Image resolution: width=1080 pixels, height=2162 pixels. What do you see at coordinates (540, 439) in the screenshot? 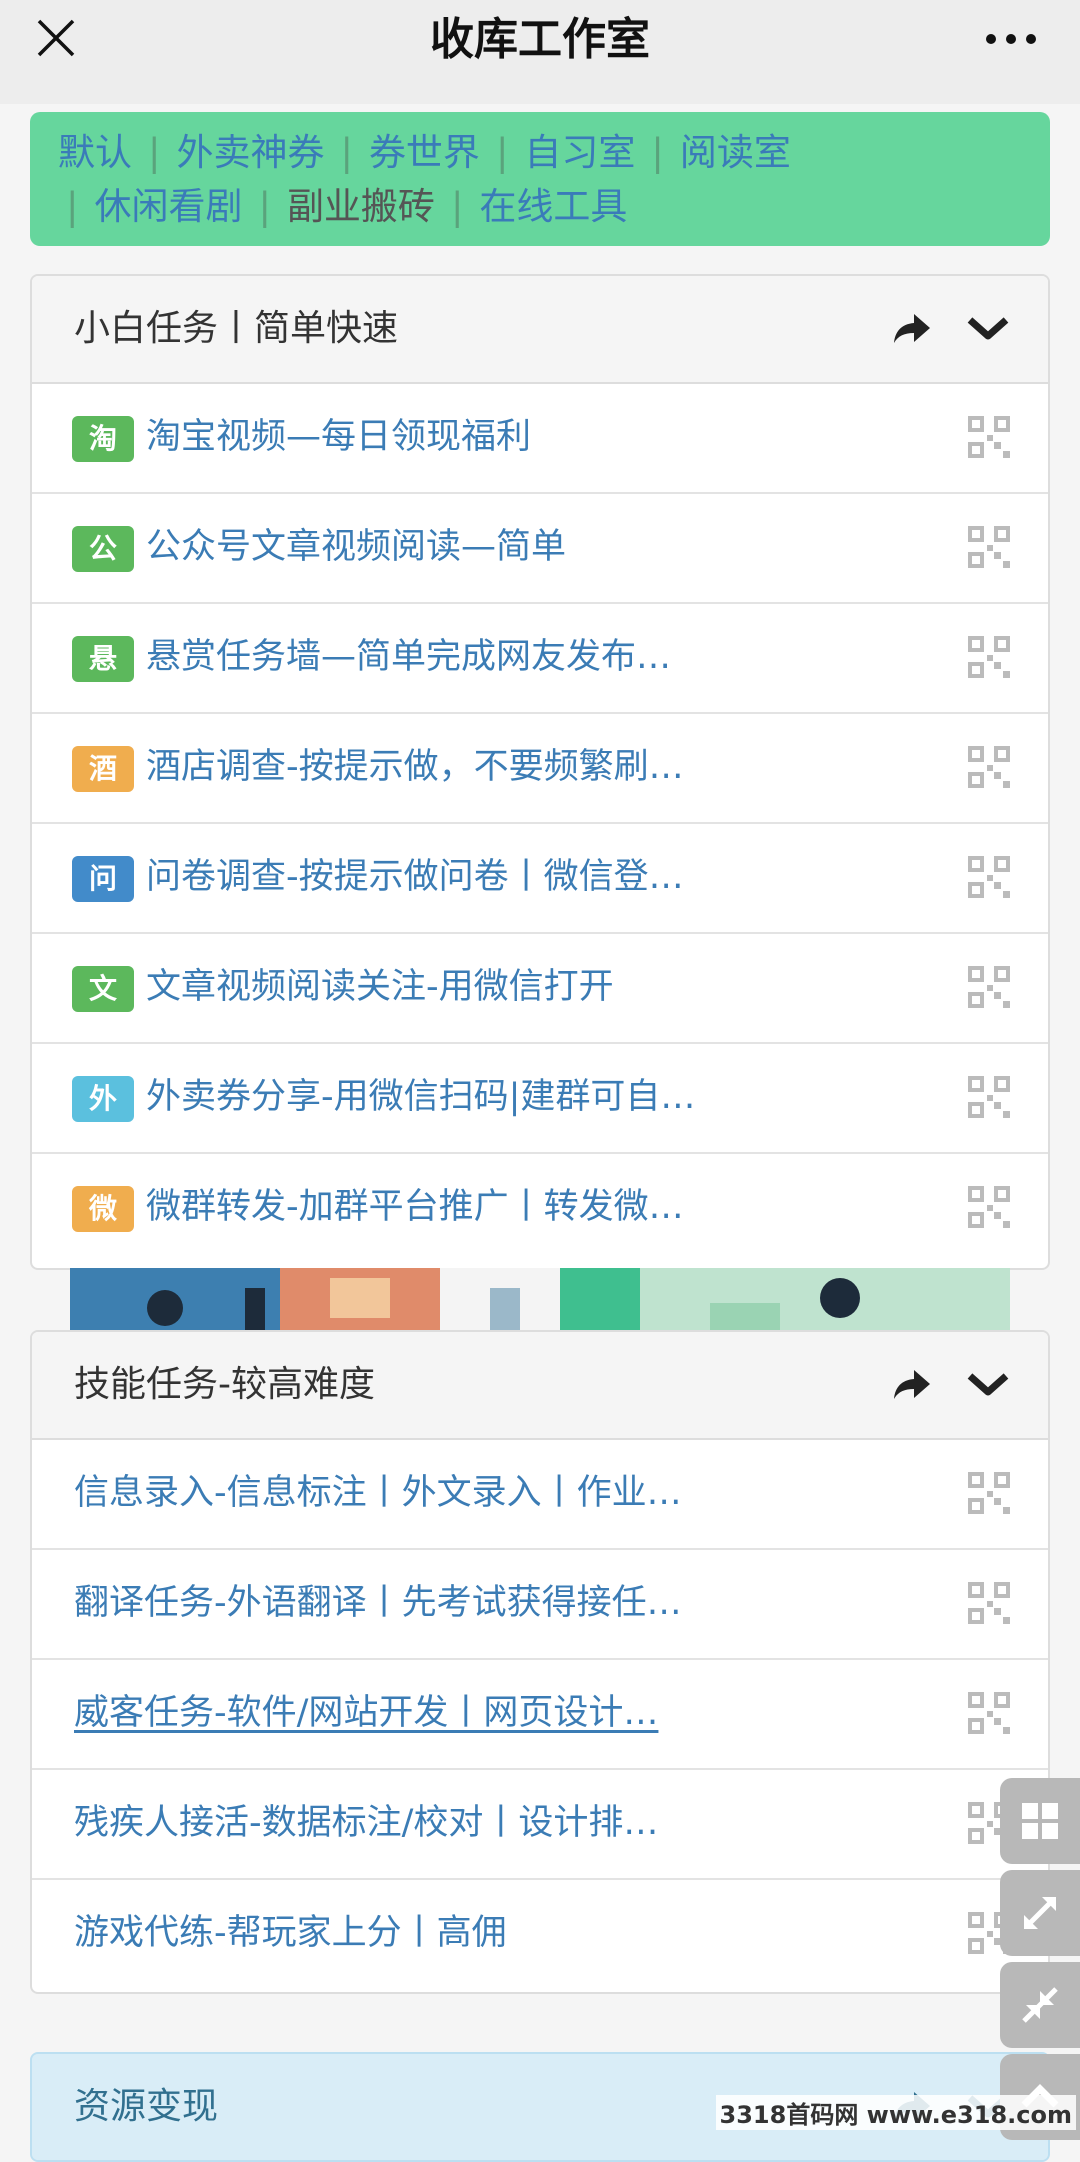
I see `list-item: 淘 淘宝视频—每日领现福利` at bounding box center [540, 439].